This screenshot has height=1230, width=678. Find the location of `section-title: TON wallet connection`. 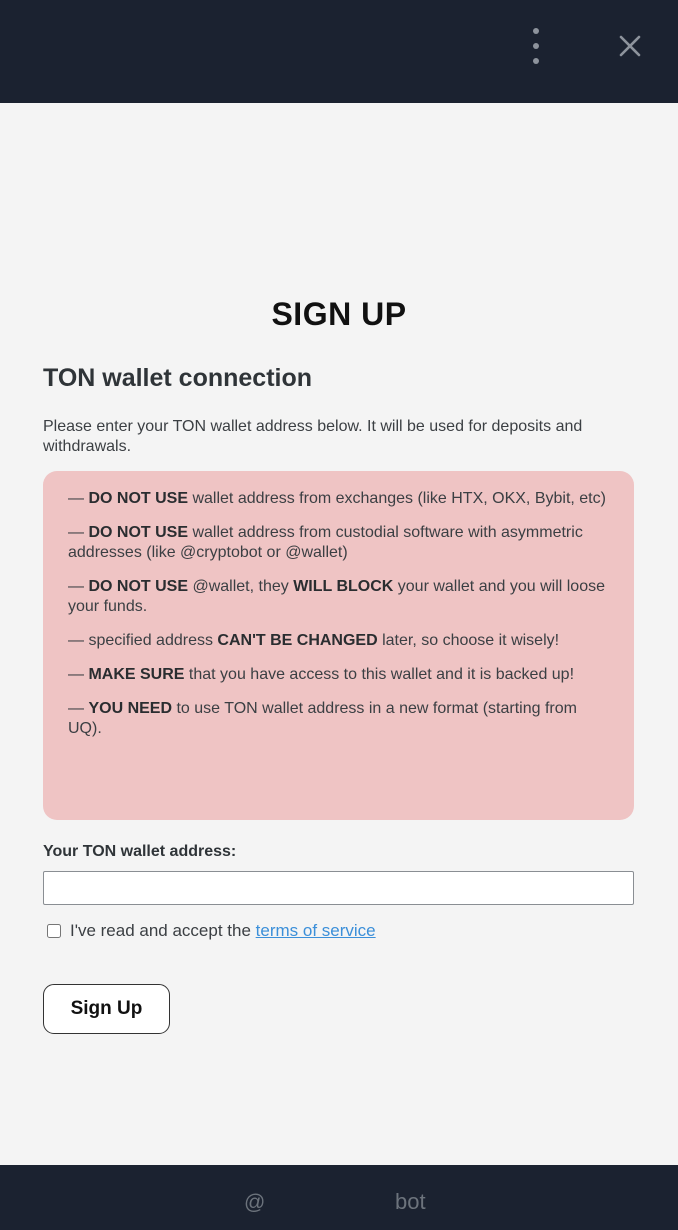

section-title: TON wallet connection is located at coordinates (178, 378).